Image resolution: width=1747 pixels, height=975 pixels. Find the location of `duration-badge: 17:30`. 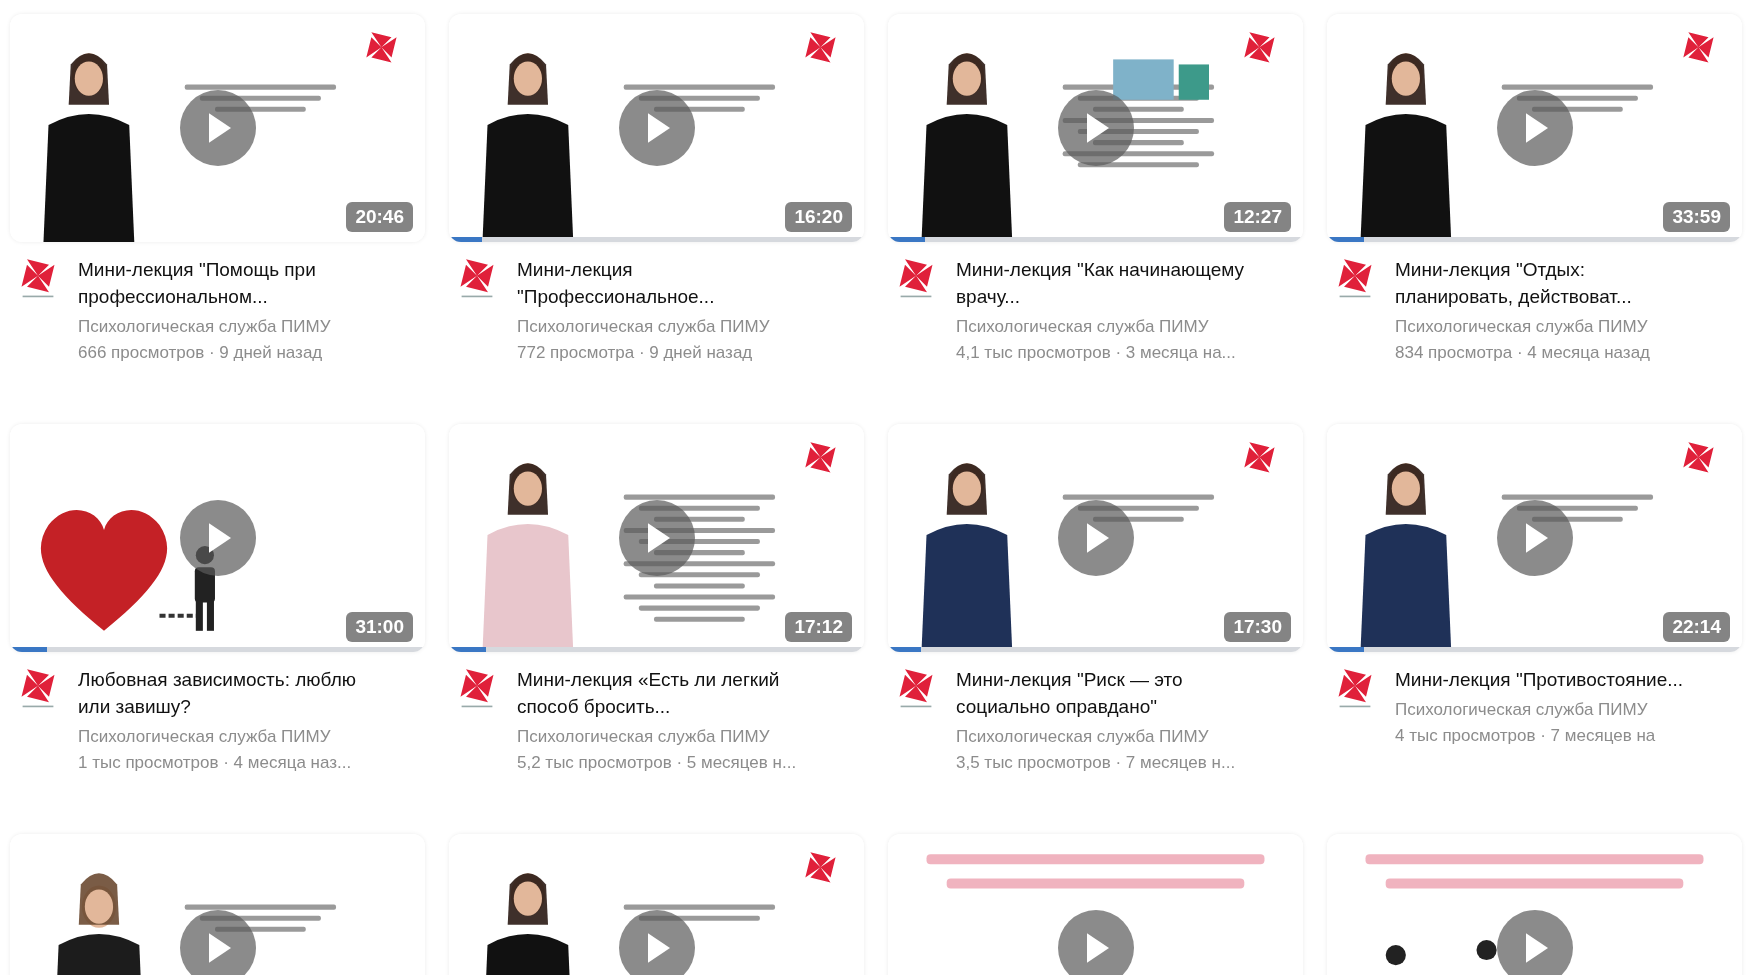

duration-badge: 17:30 is located at coordinates (1257, 627).